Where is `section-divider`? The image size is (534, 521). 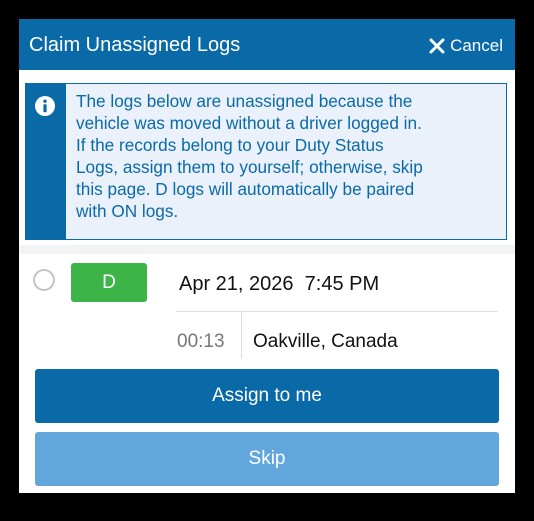 section-divider is located at coordinates (267, 249).